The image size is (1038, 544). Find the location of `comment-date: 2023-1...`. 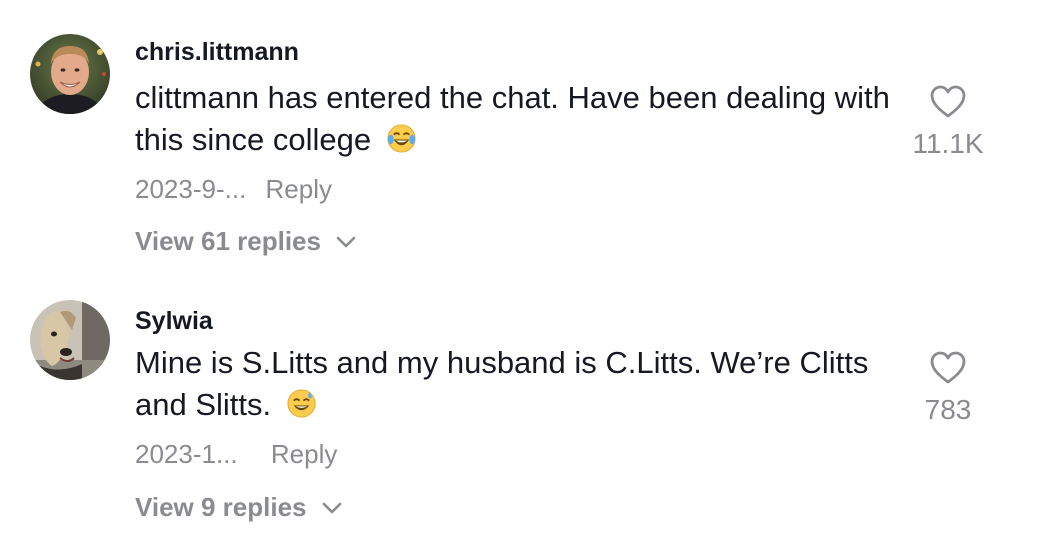

comment-date: 2023-1... is located at coordinates (186, 454).